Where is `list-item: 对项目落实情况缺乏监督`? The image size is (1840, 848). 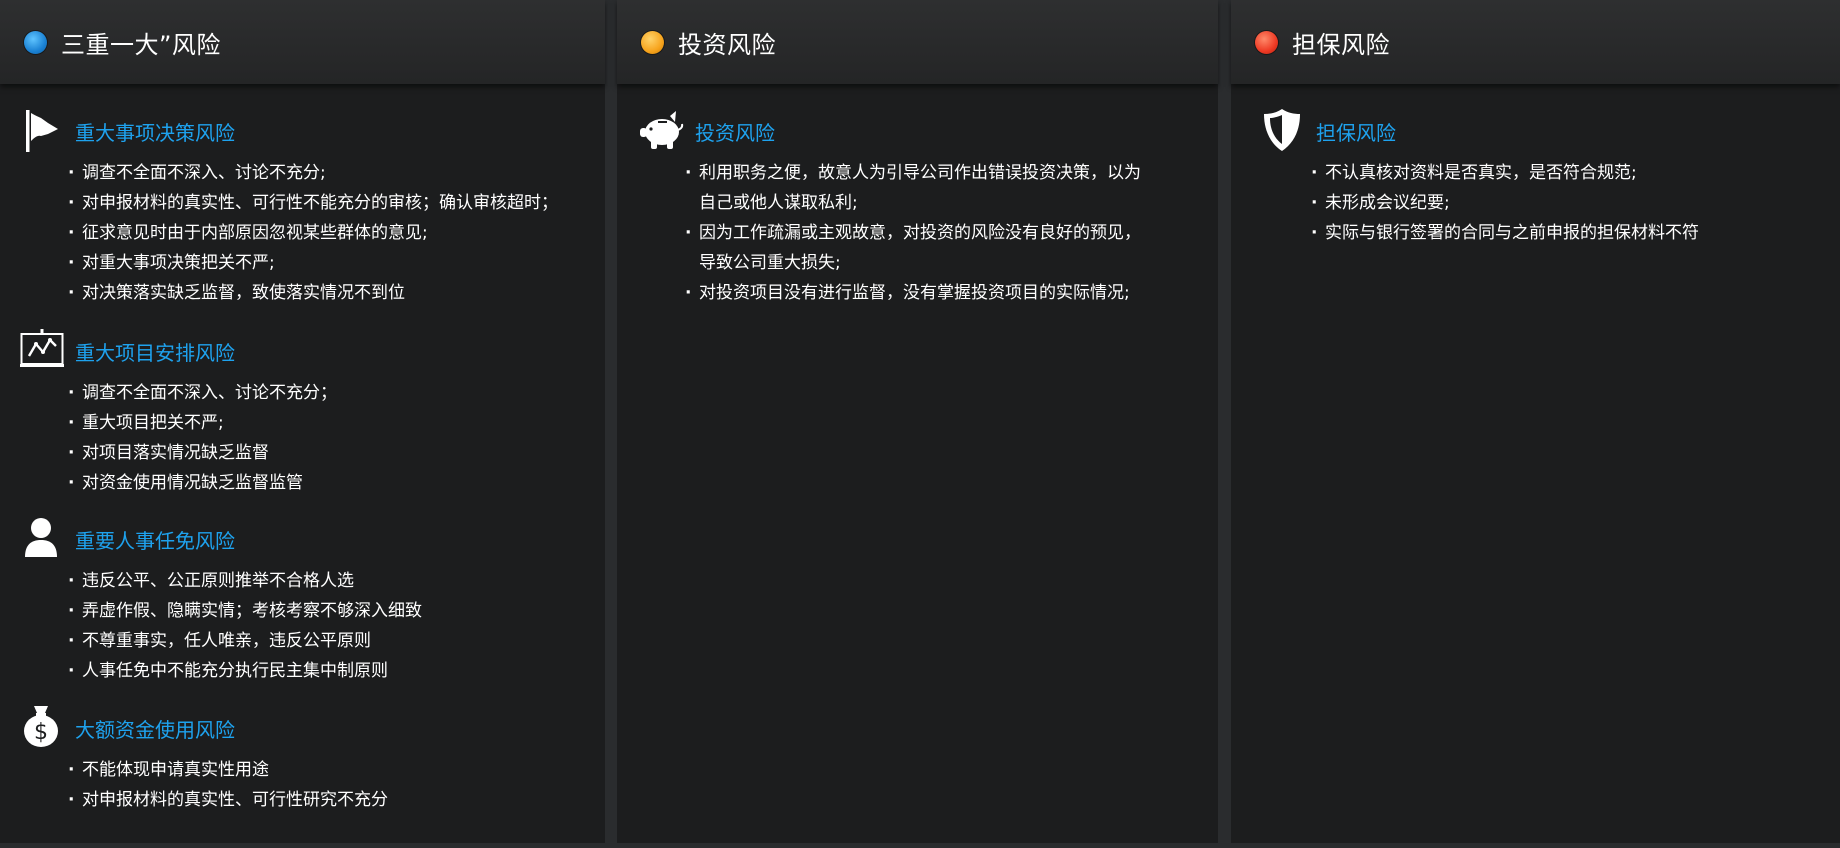
list-item: 对项目落实情况缺乏监督 is located at coordinates (202, 453).